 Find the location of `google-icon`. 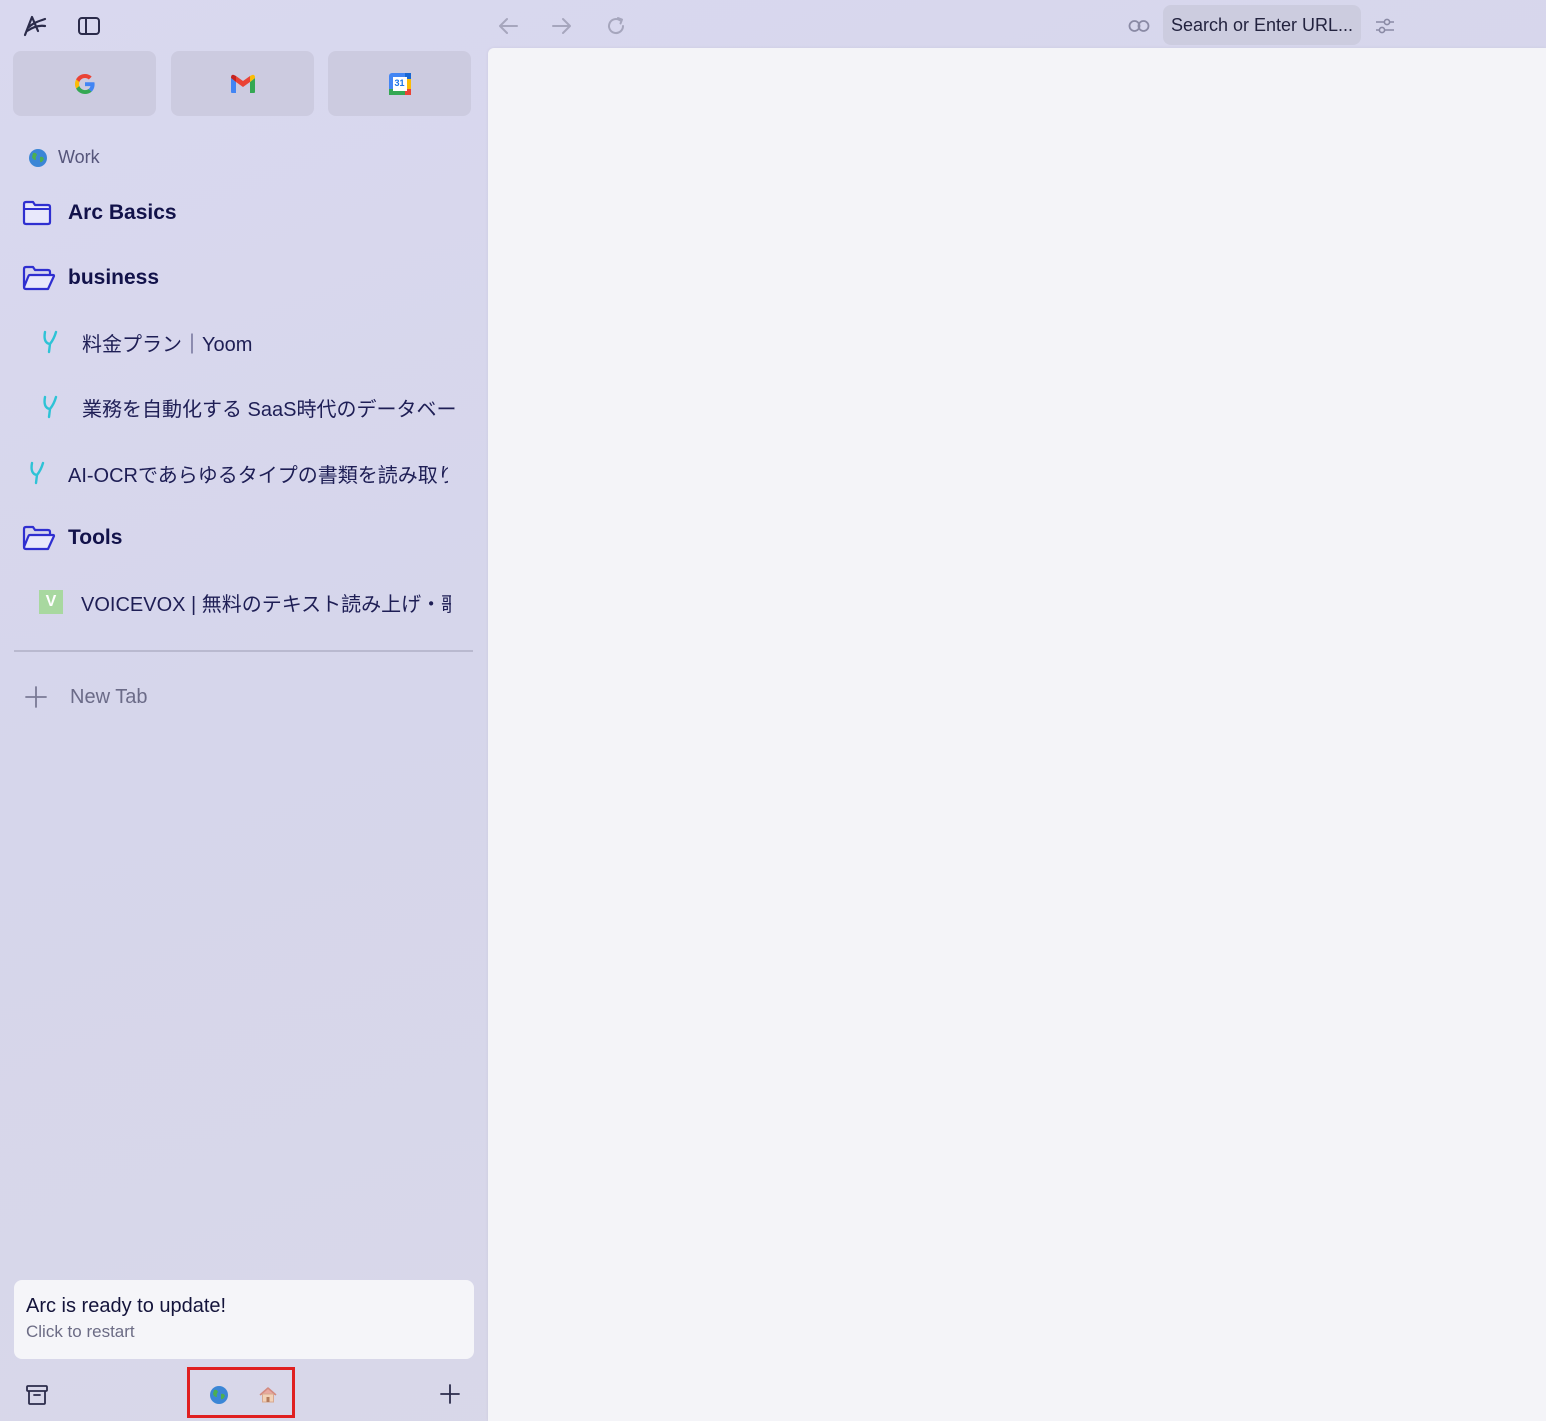

google-icon is located at coordinates (84, 83).